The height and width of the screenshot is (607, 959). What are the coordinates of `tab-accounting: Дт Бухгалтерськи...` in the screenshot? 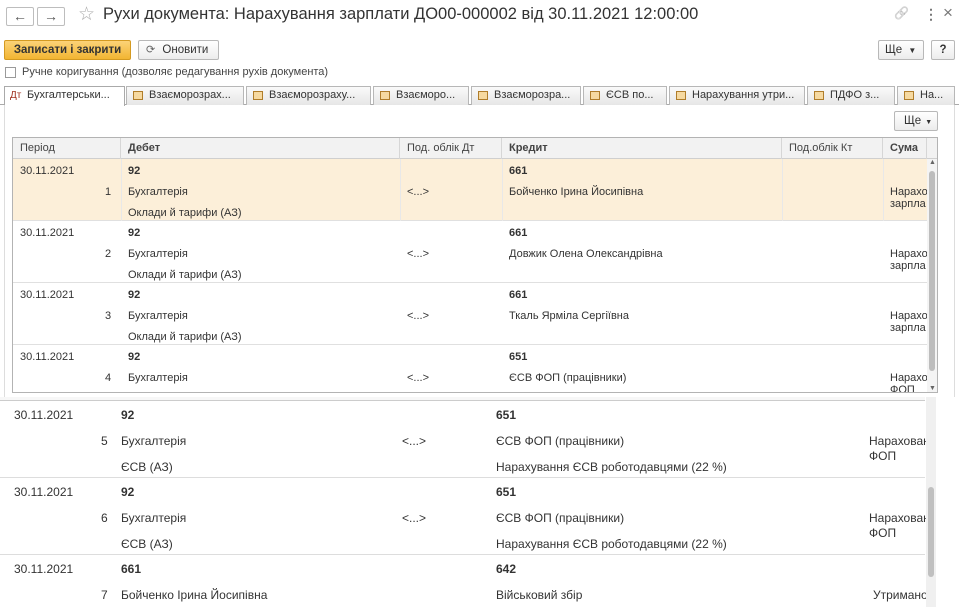 It's located at (64, 96).